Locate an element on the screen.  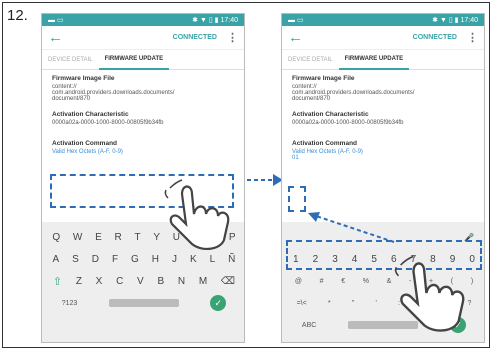
key: # is located at coordinates (322, 281).